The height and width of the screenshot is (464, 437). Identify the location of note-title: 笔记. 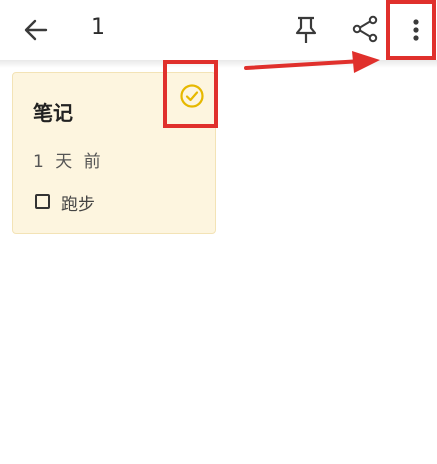
(53, 113).